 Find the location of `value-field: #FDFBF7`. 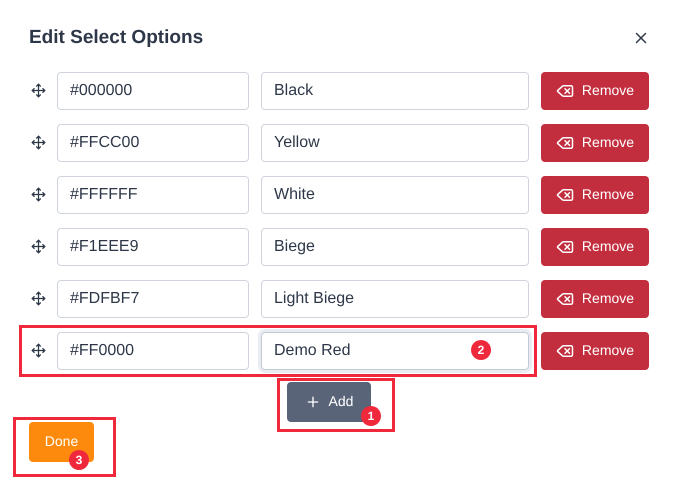

value-field: #FDFBF7 is located at coordinates (153, 299).